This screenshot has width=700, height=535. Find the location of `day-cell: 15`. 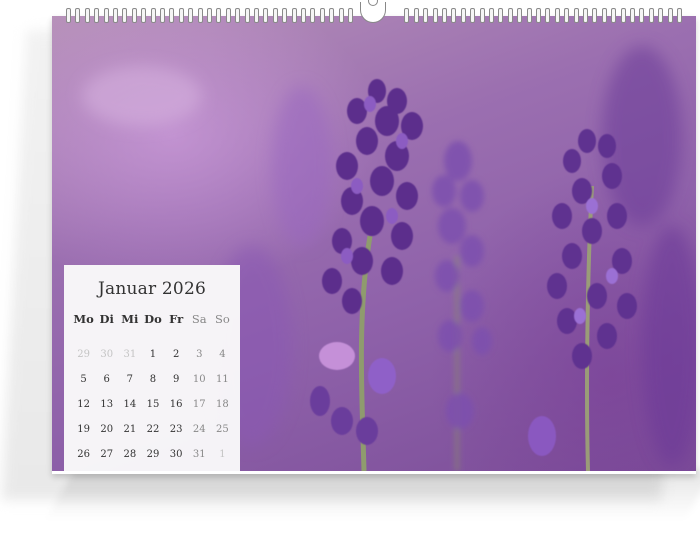

day-cell: 15 is located at coordinates (153, 404).